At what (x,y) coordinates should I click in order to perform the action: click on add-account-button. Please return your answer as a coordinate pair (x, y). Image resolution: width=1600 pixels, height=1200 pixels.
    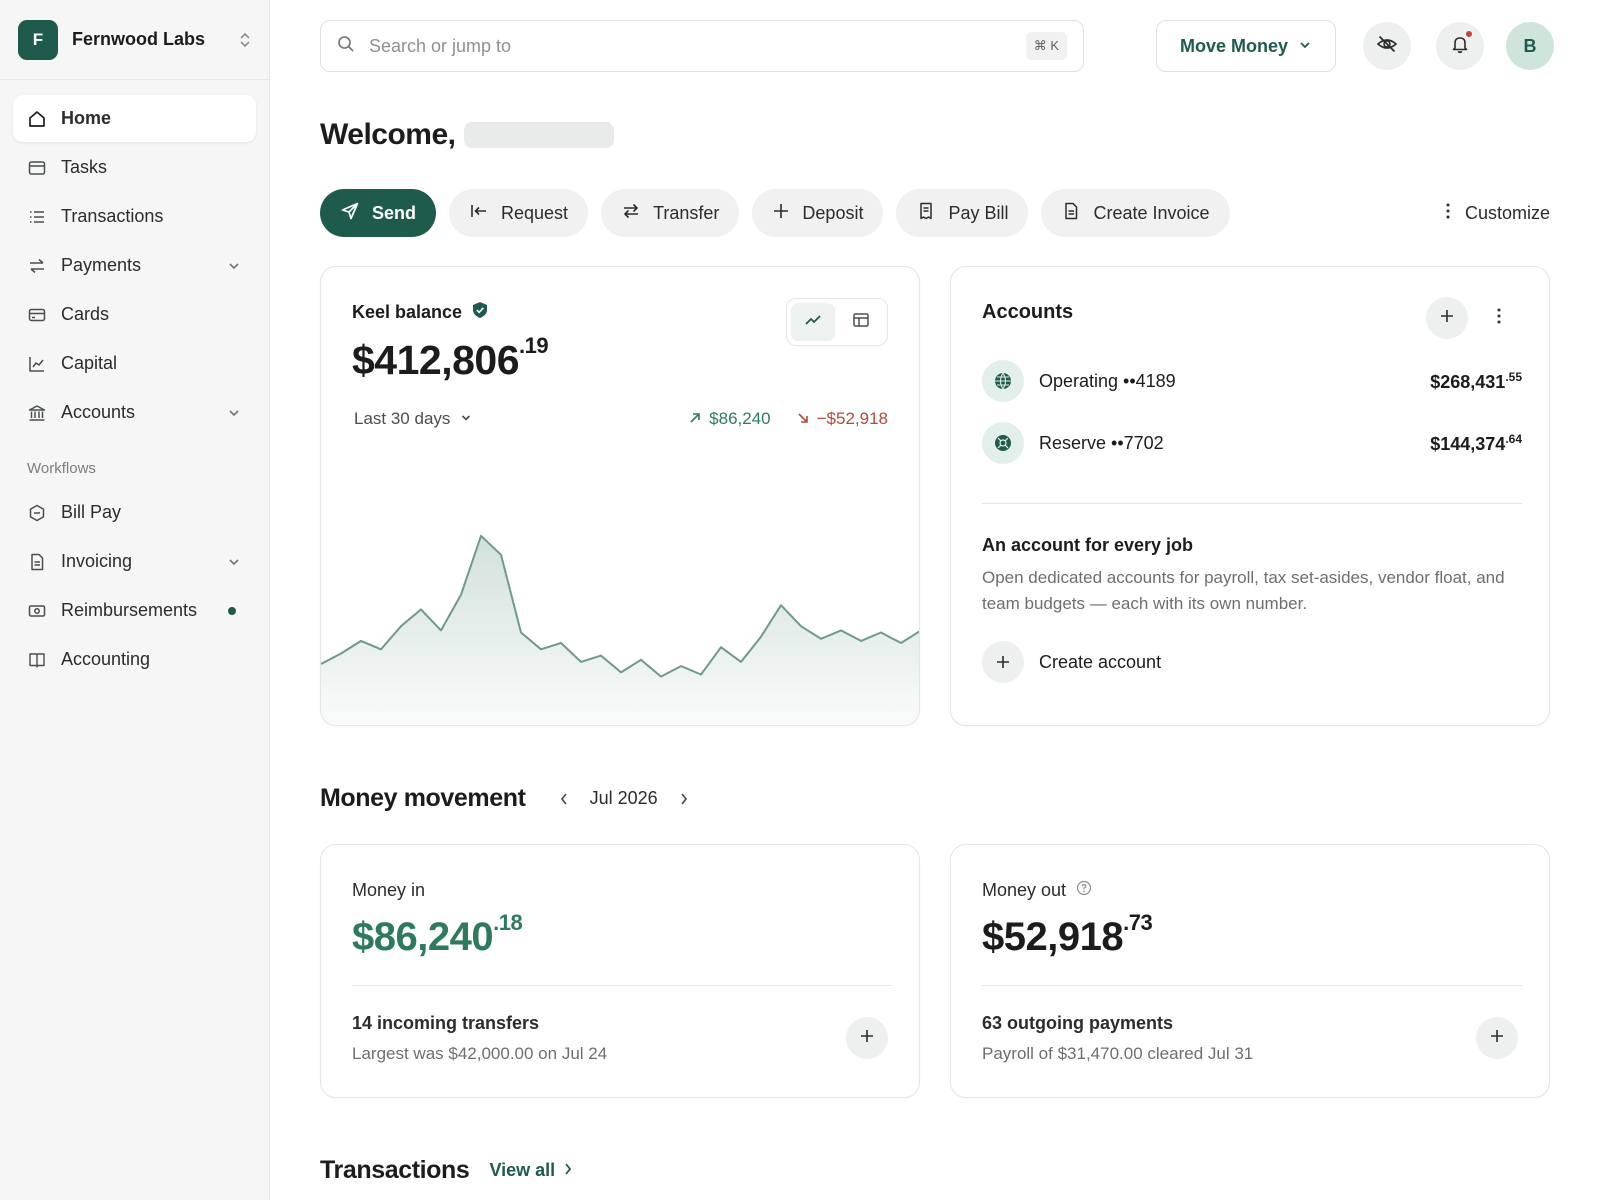
    Looking at the image, I should click on (1447, 318).